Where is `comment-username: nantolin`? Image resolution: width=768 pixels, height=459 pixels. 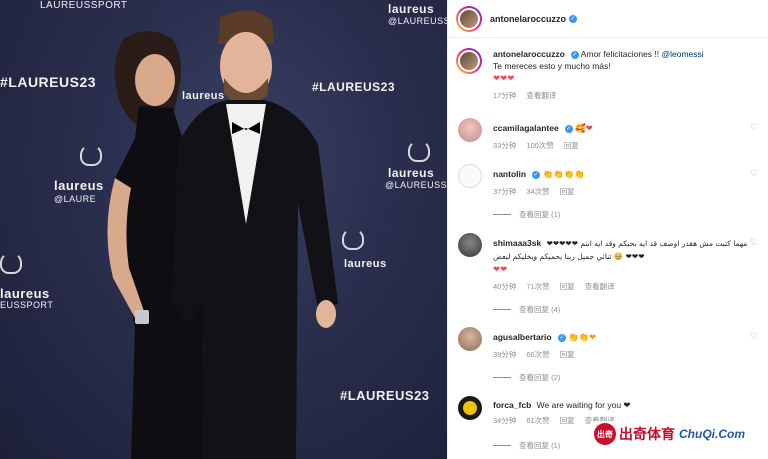 comment-username: nantolin is located at coordinates (509, 174).